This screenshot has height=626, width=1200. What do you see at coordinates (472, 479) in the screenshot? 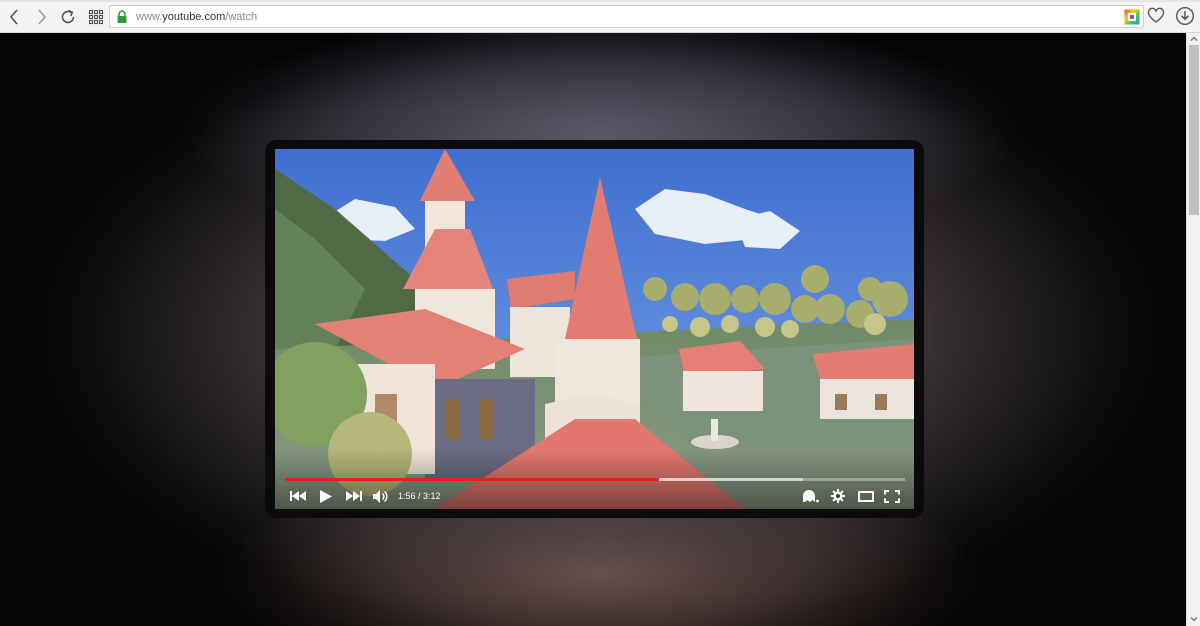
I see `progress-played` at bounding box center [472, 479].